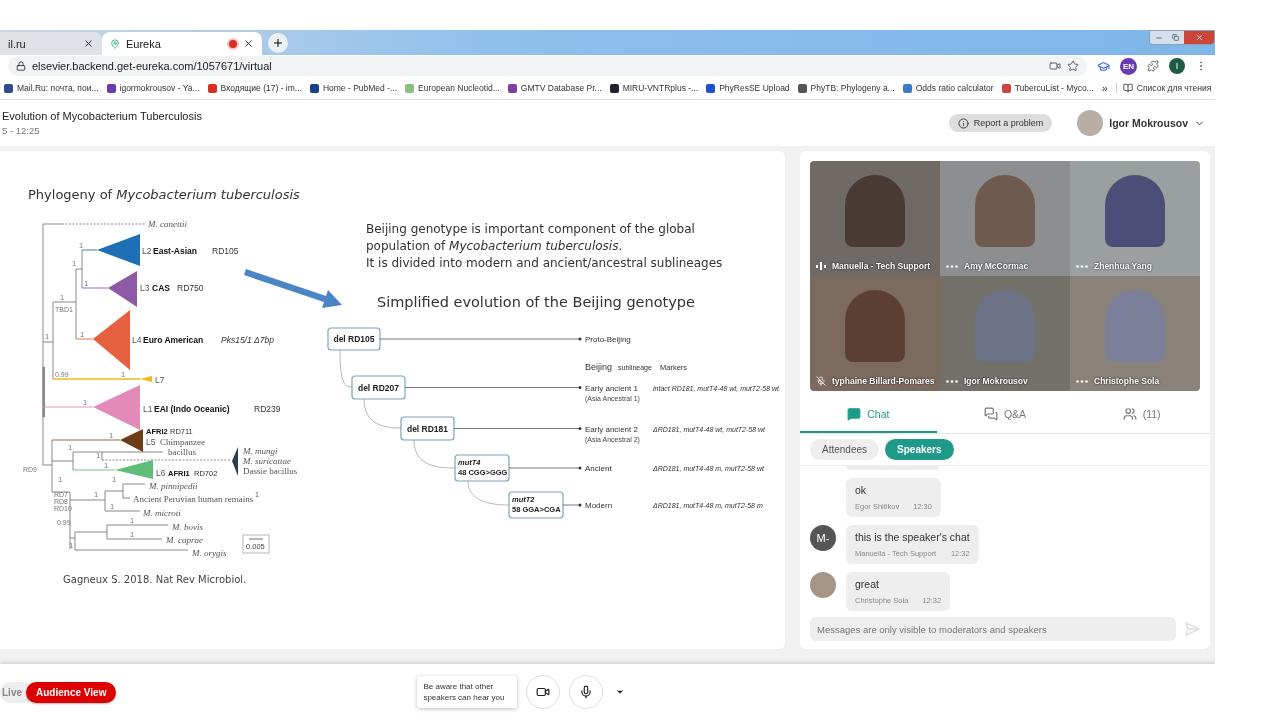 The width and height of the screenshot is (1280, 720). Describe the element at coordinates (378, 387) in the screenshot. I see `genotype-node: del RD207` at that location.